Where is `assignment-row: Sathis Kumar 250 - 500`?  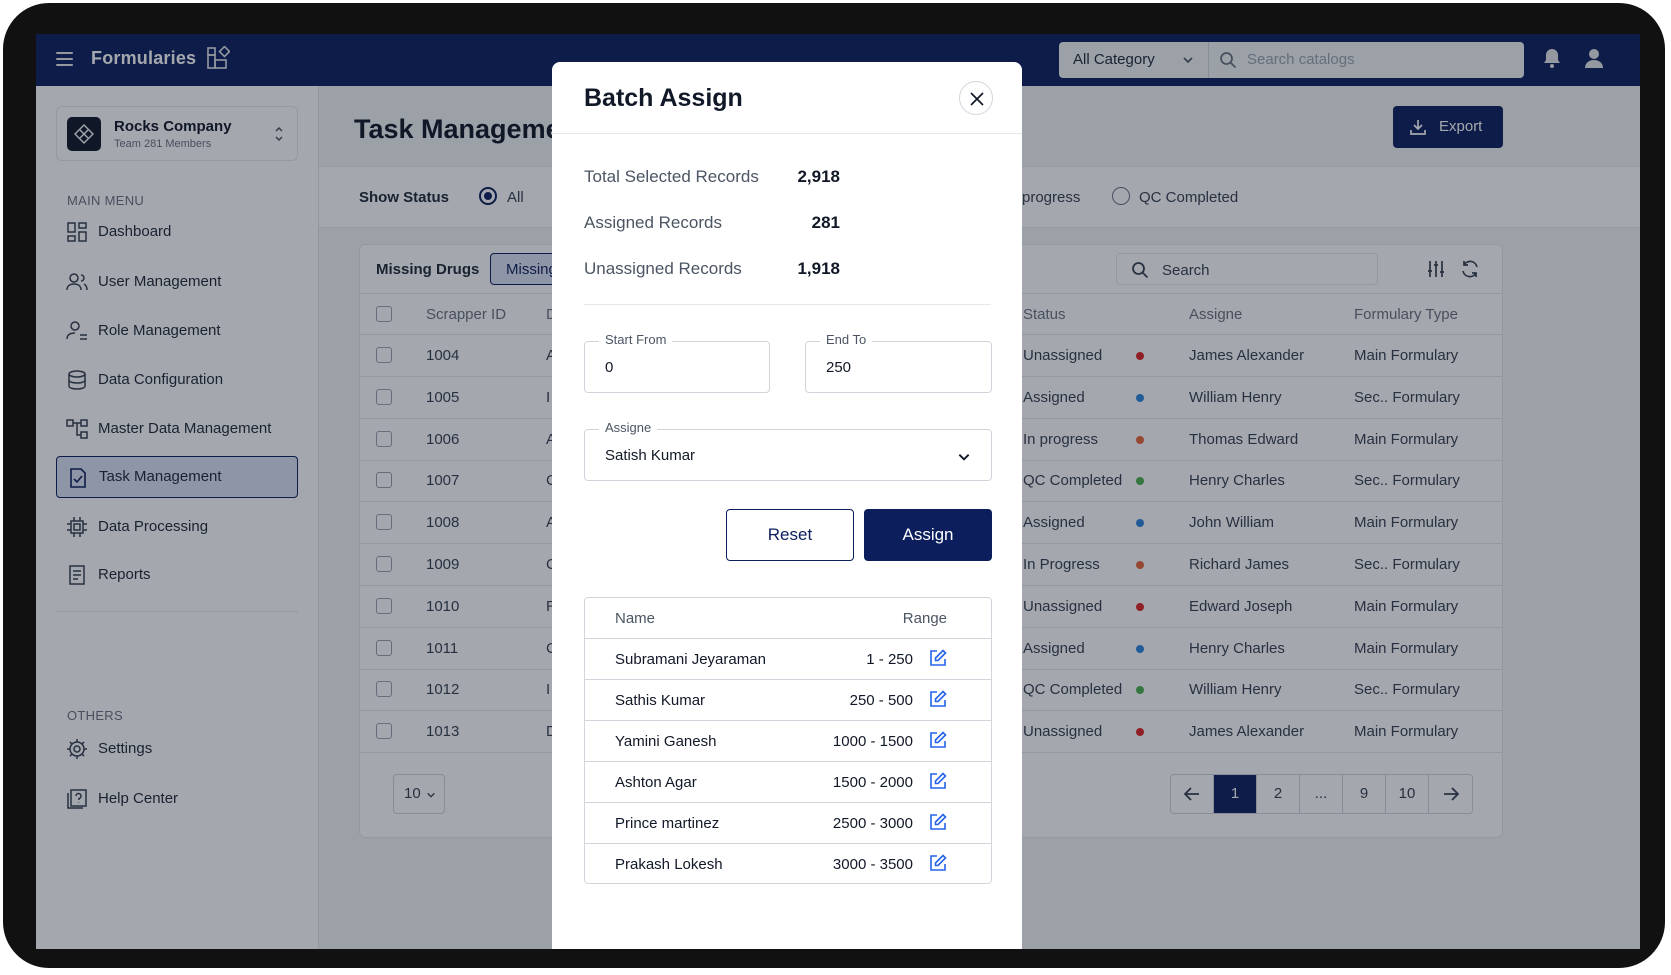 assignment-row: Sathis Kumar 250 - 500 is located at coordinates (788, 700).